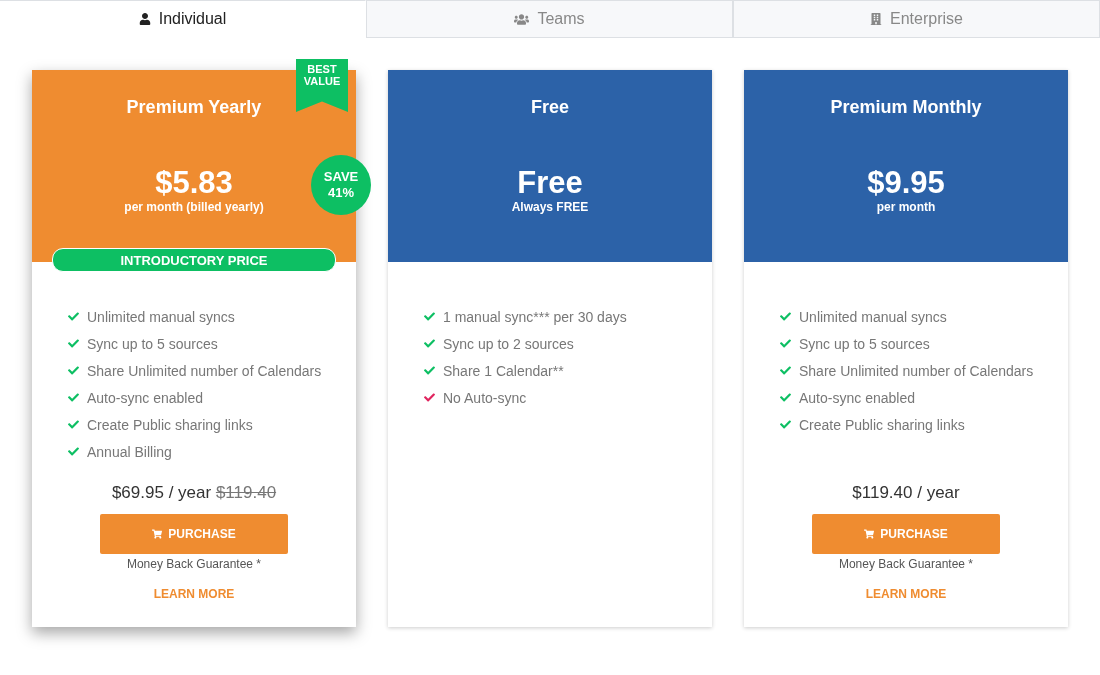 The width and height of the screenshot is (1100, 675). I want to click on price-note: Always FREE, so click(550, 207).